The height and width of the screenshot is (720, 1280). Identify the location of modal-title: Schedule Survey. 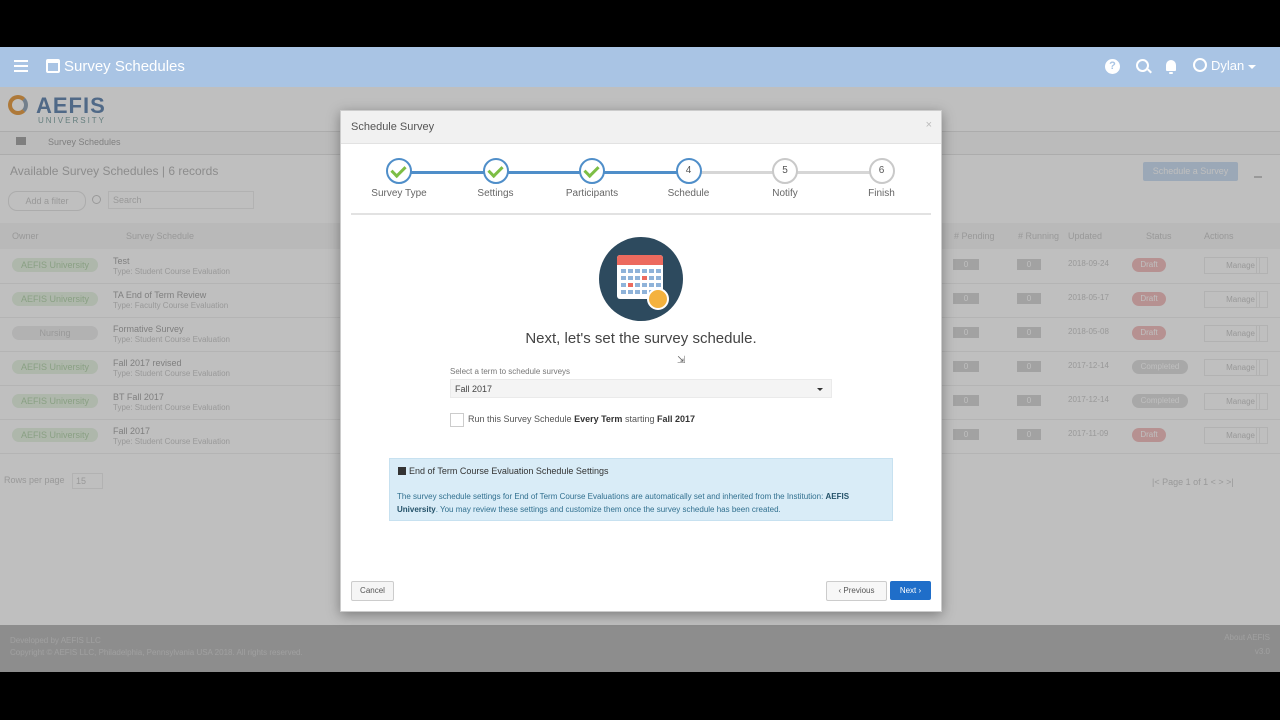
(393, 127).